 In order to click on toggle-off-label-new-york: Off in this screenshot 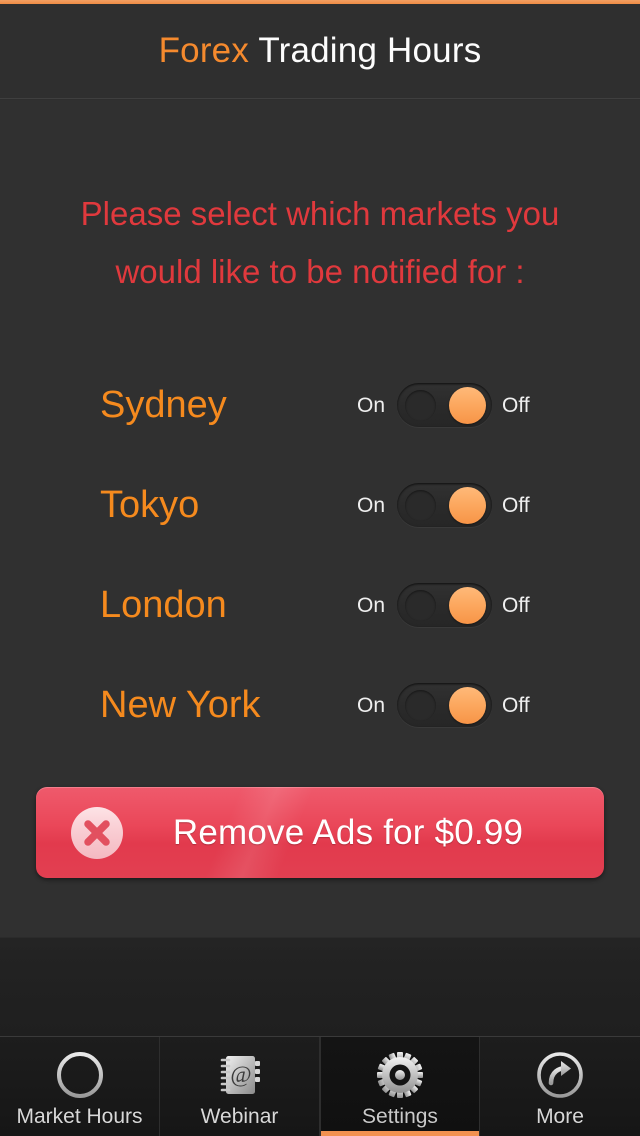, I will do `click(516, 705)`.